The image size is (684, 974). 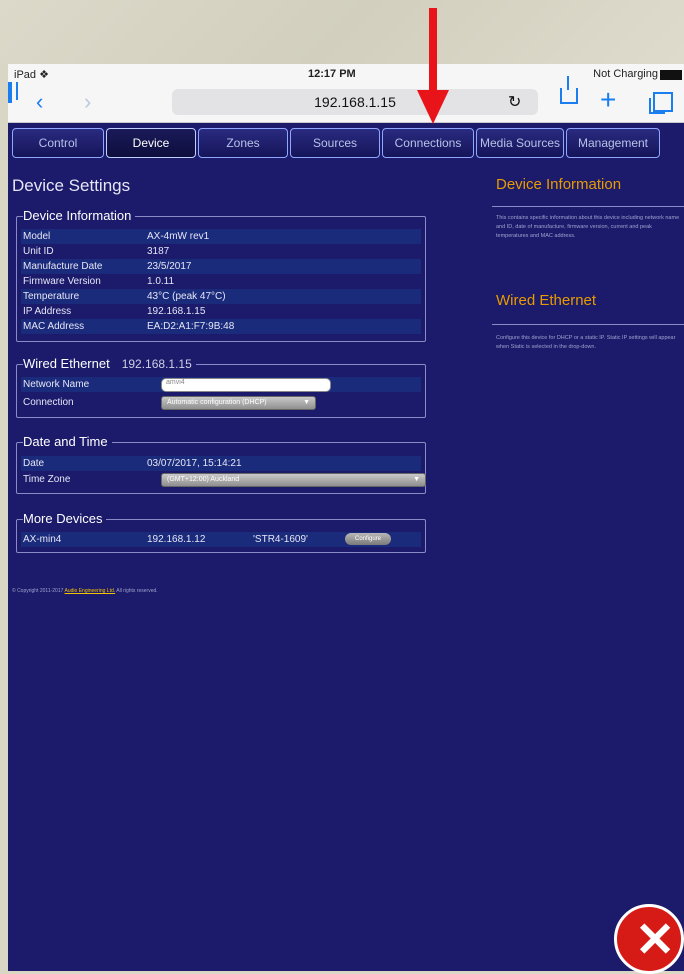 What do you see at coordinates (613, 143) in the screenshot?
I see `tab-management: Management` at bounding box center [613, 143].